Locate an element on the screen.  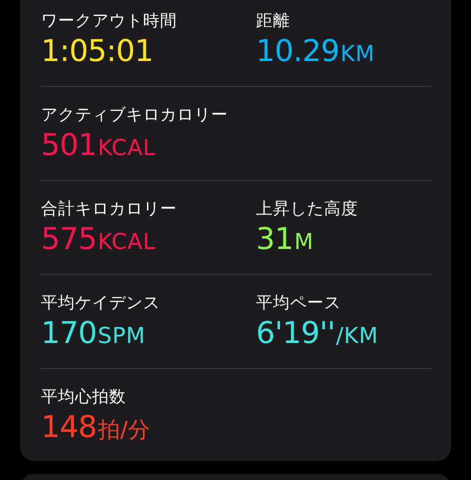
metric-value: 575 KCAL is located at coordinates (98, 240).